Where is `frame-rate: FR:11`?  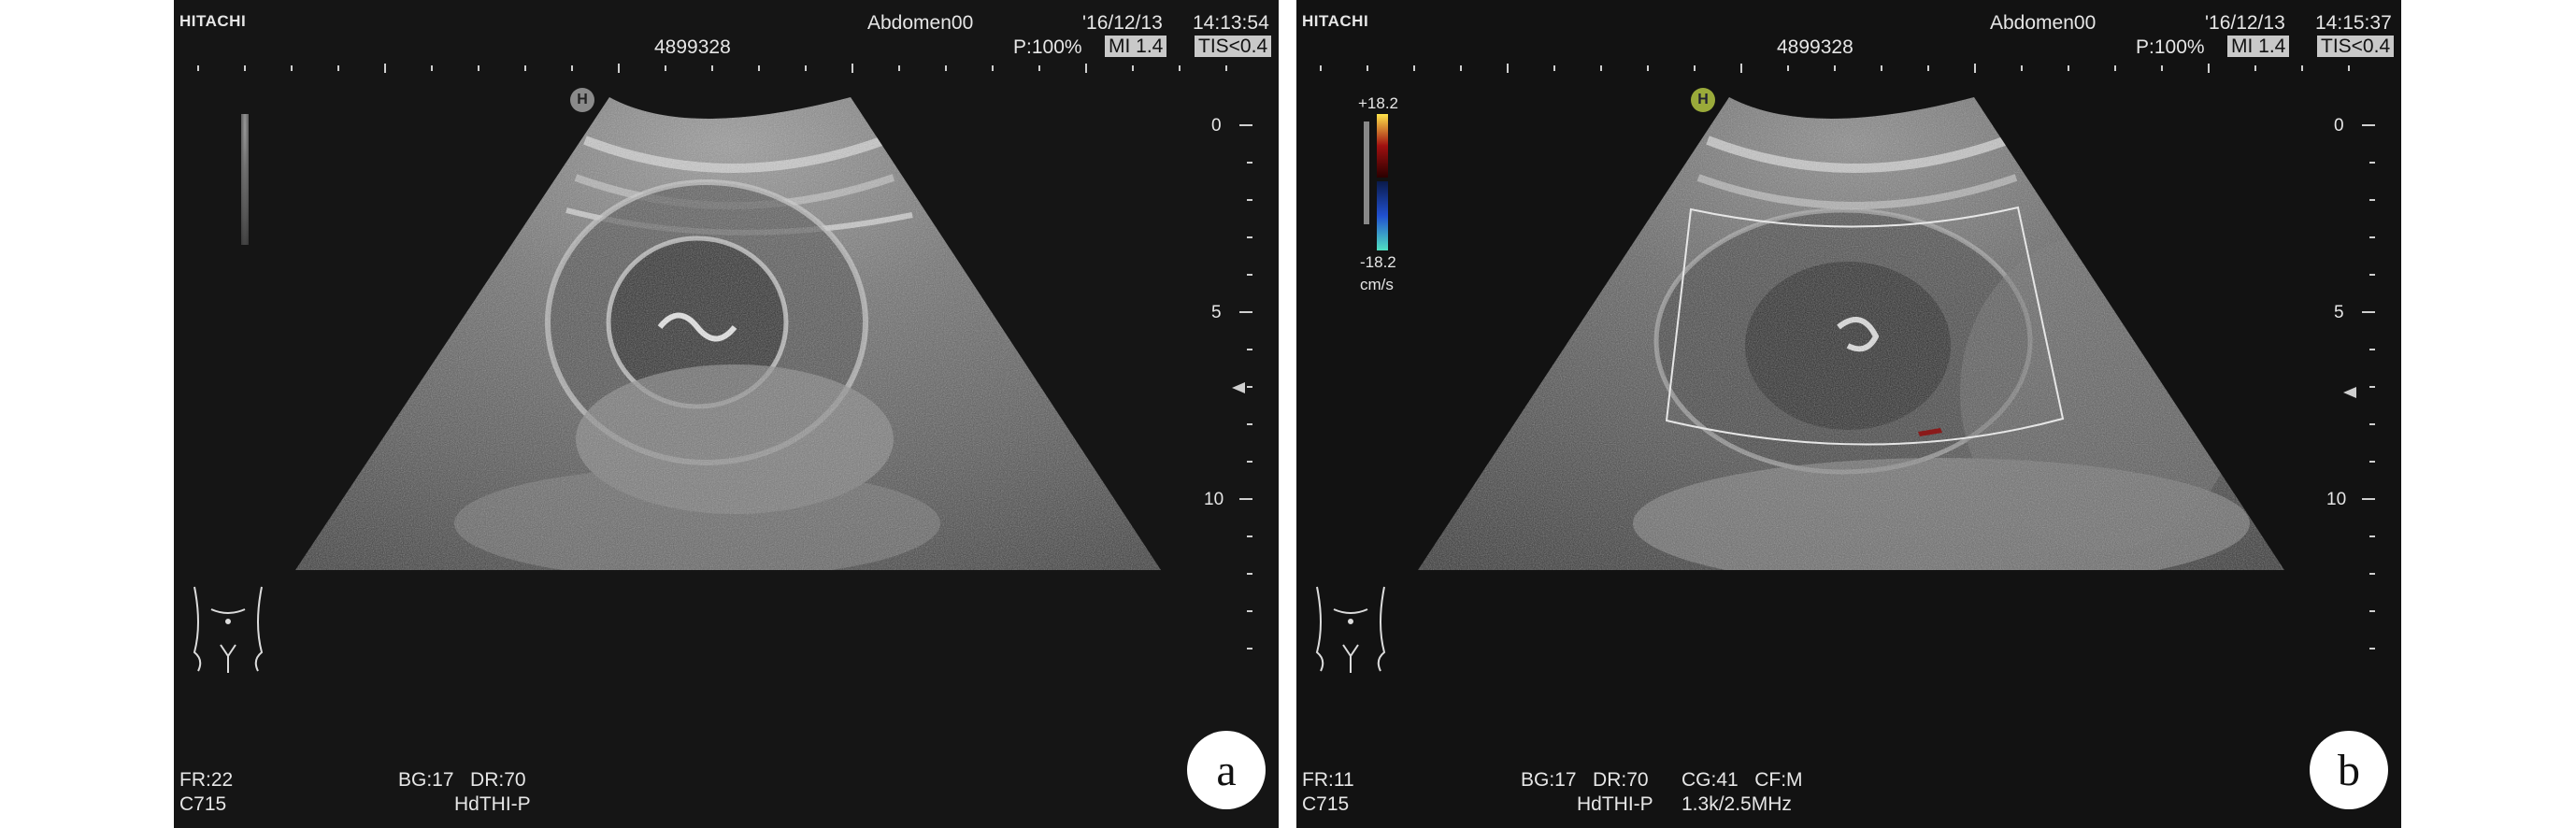 frame-rate: FR:11 is located at coordinates (1328, 780).